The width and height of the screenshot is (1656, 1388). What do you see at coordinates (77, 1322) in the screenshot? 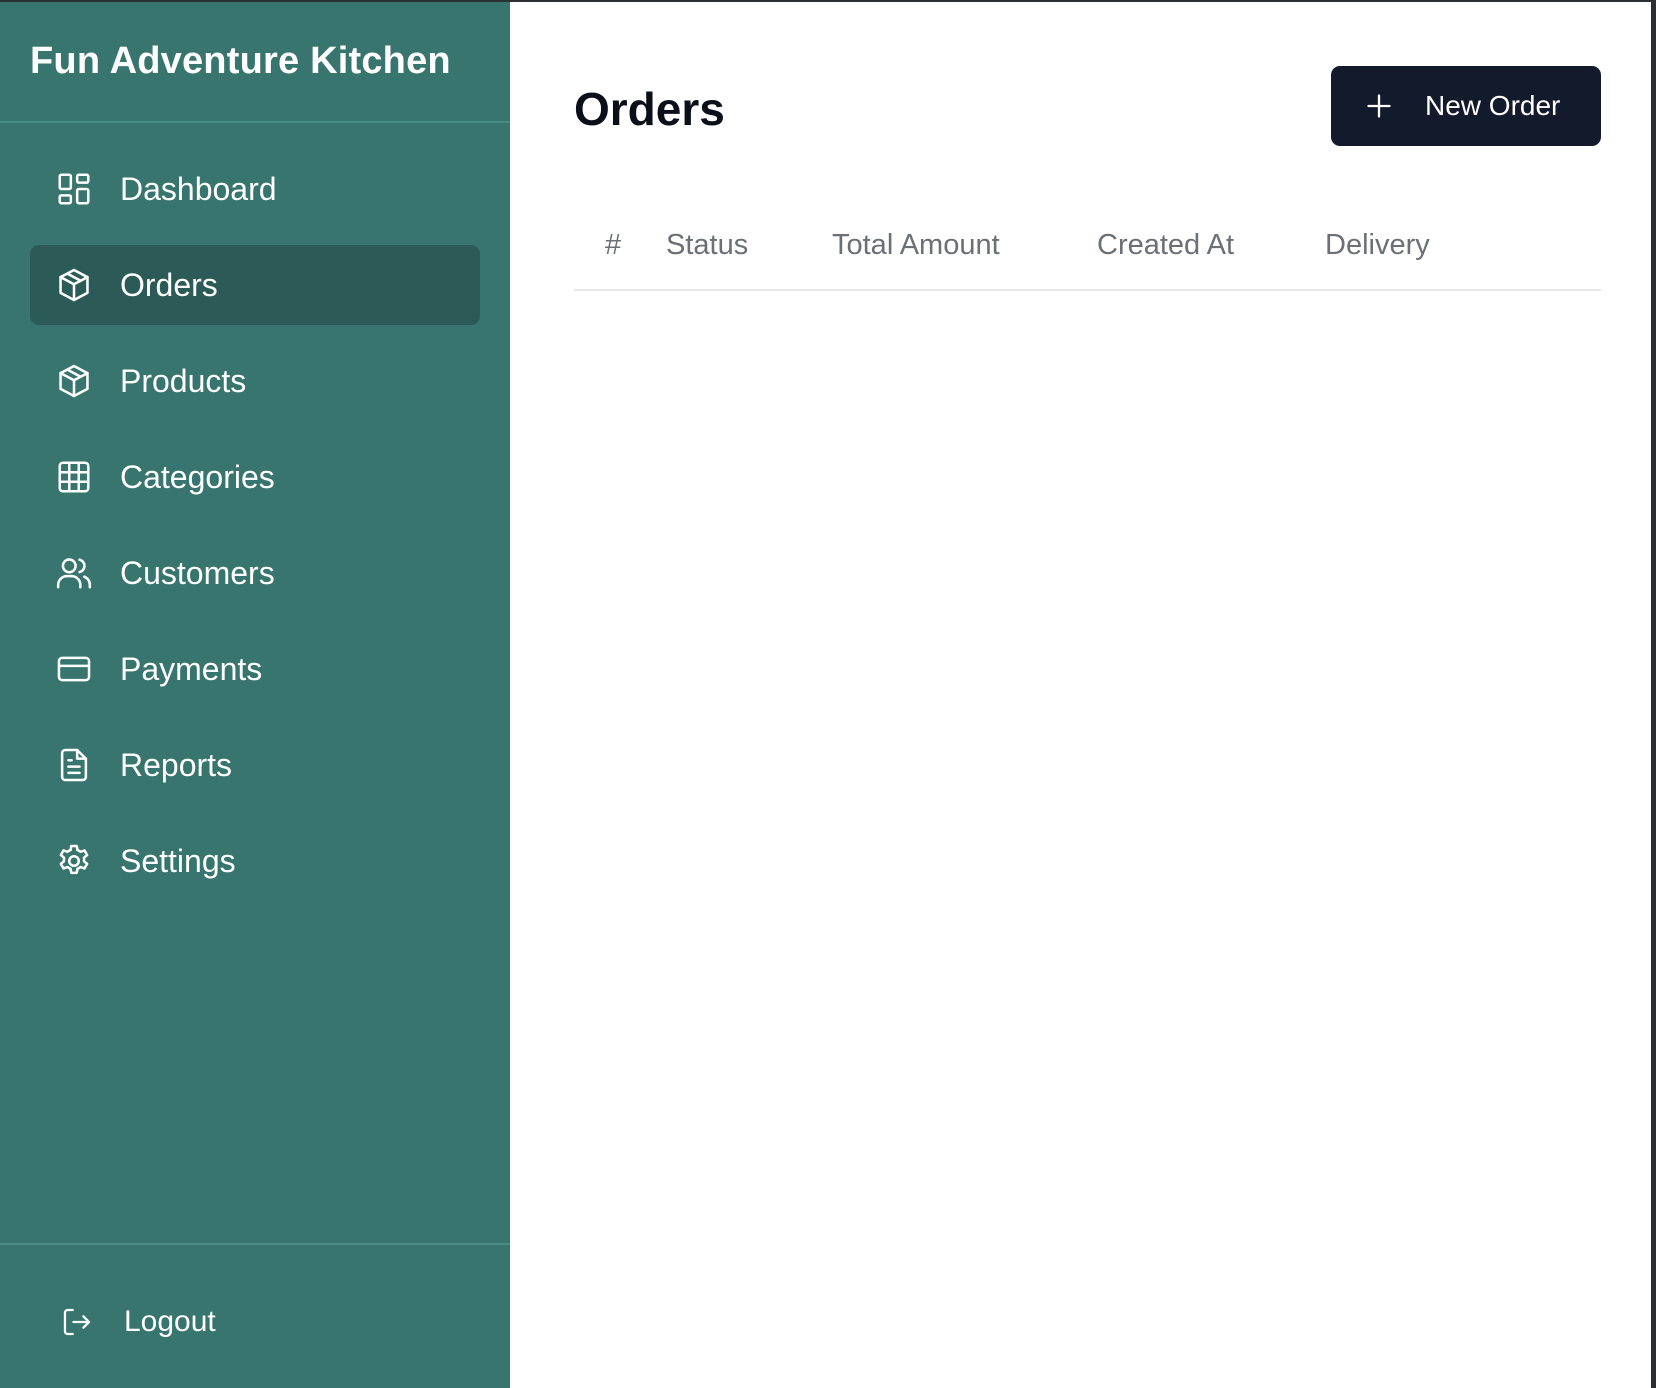
I see `logout-icon` at bounding box center [77, 1322].